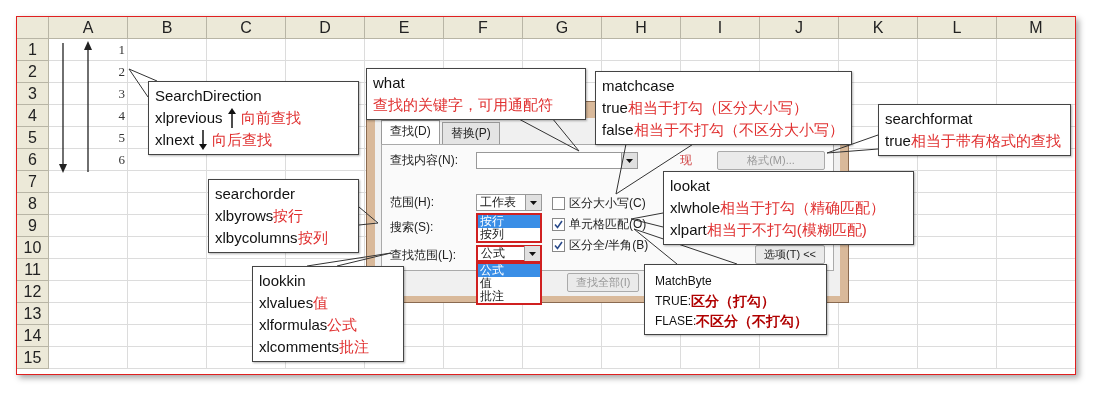 This screenshot has height=411, width=1110. What do you see at coordinates (33, 226) in the screenshot?
I see `row-header: 9` at bounding box center [33, 226].